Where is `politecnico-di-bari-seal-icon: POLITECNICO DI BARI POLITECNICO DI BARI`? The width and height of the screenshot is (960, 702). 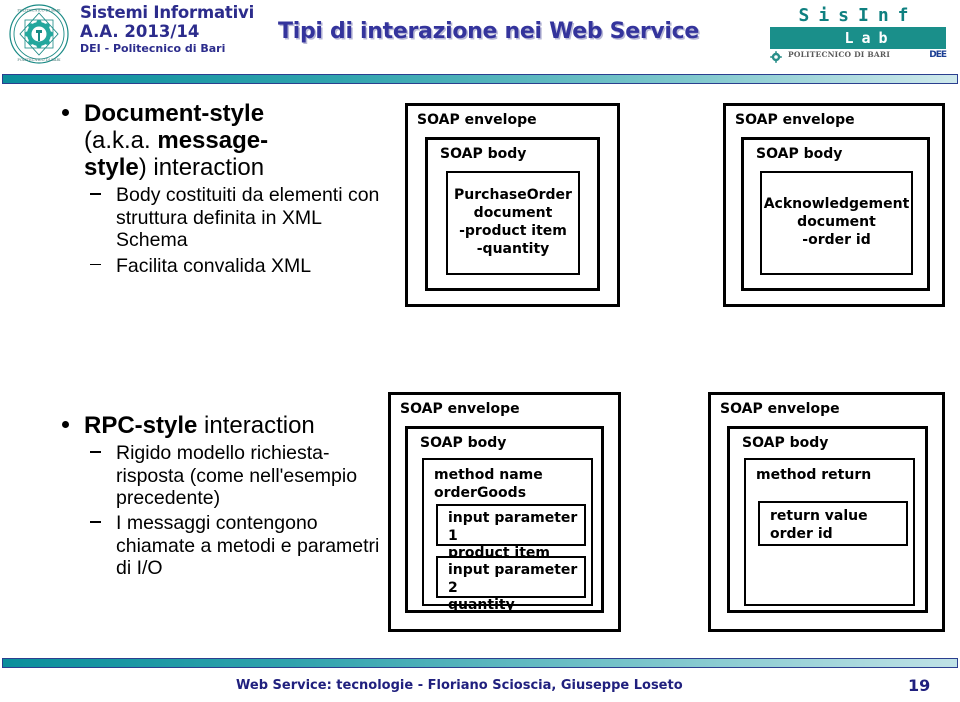
politecnico-di-bari-seal-icon: POLITECNICO DI BARI POLITECNICO DI BARI is located at coordinates (39, 34).